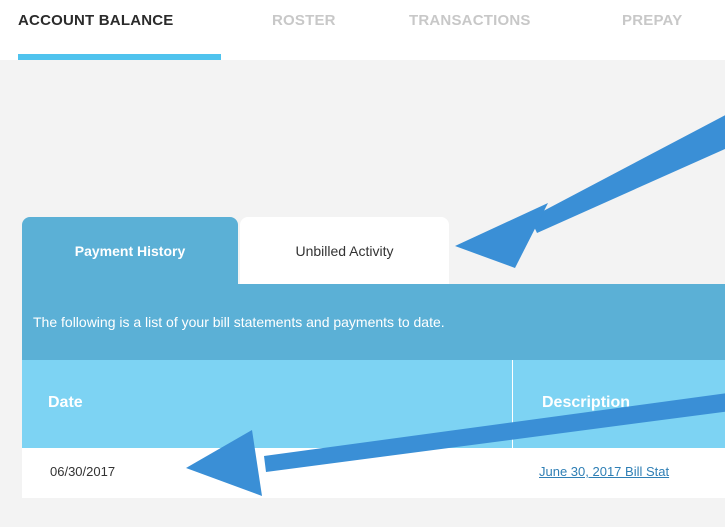 This screenshot has height=527, width=725. I want to click on tab-payment-history-label: Payment History, so click(130, 250).